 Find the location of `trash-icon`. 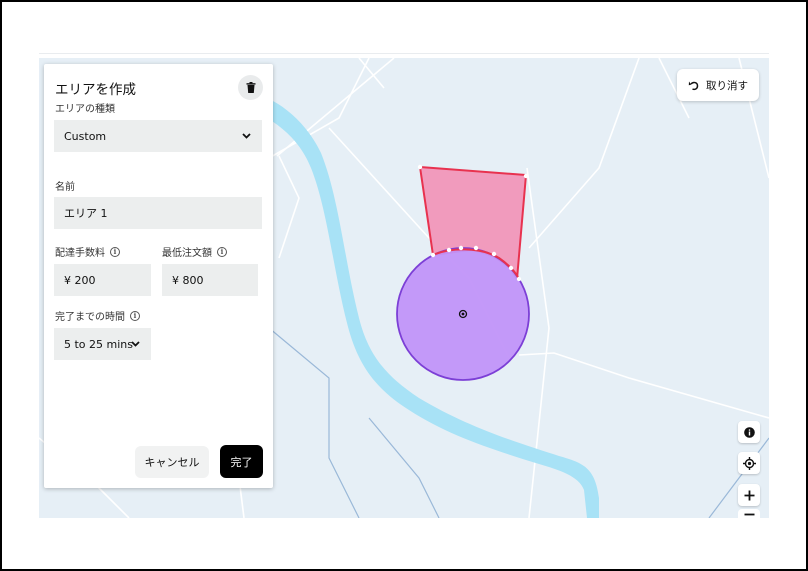

trash-icon is located at coordinates (250, 87).